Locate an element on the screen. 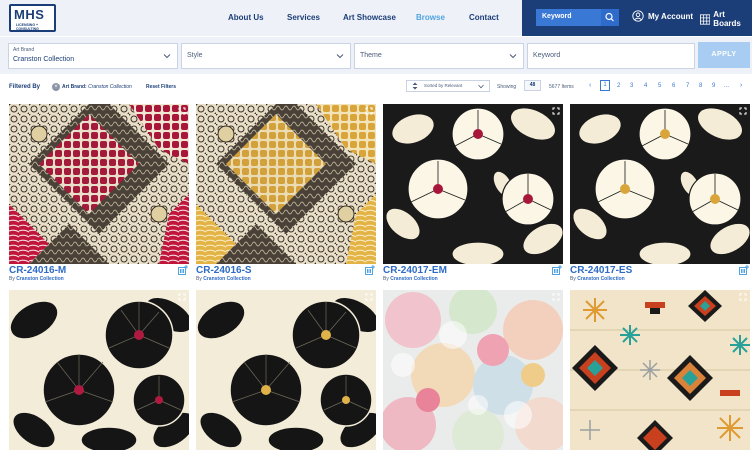 Image resolution: width=752 pixels, height=450 pixels. nav-services: Services is located at coordinates (303, 17).